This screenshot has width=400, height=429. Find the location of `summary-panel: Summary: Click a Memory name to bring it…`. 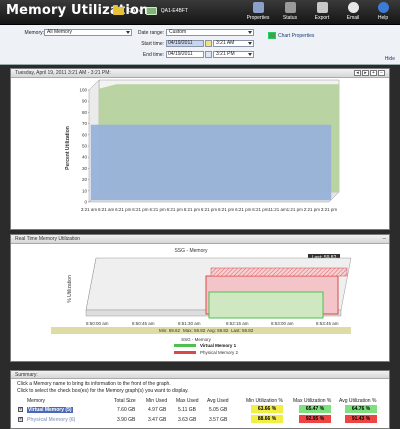

summary-panel: Summary: Click a Memory name to bring it… is located at coordinates (200, 399).